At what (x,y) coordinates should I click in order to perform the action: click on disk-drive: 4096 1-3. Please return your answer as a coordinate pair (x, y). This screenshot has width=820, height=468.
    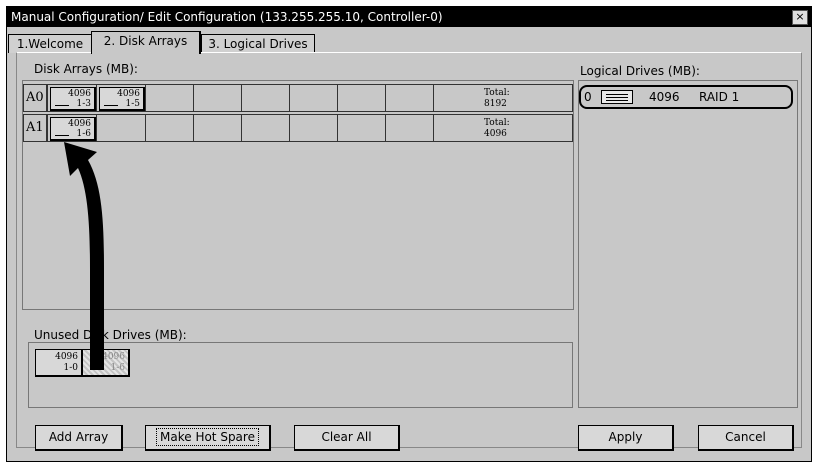
    Looking at the image, I should click on (73, 99).